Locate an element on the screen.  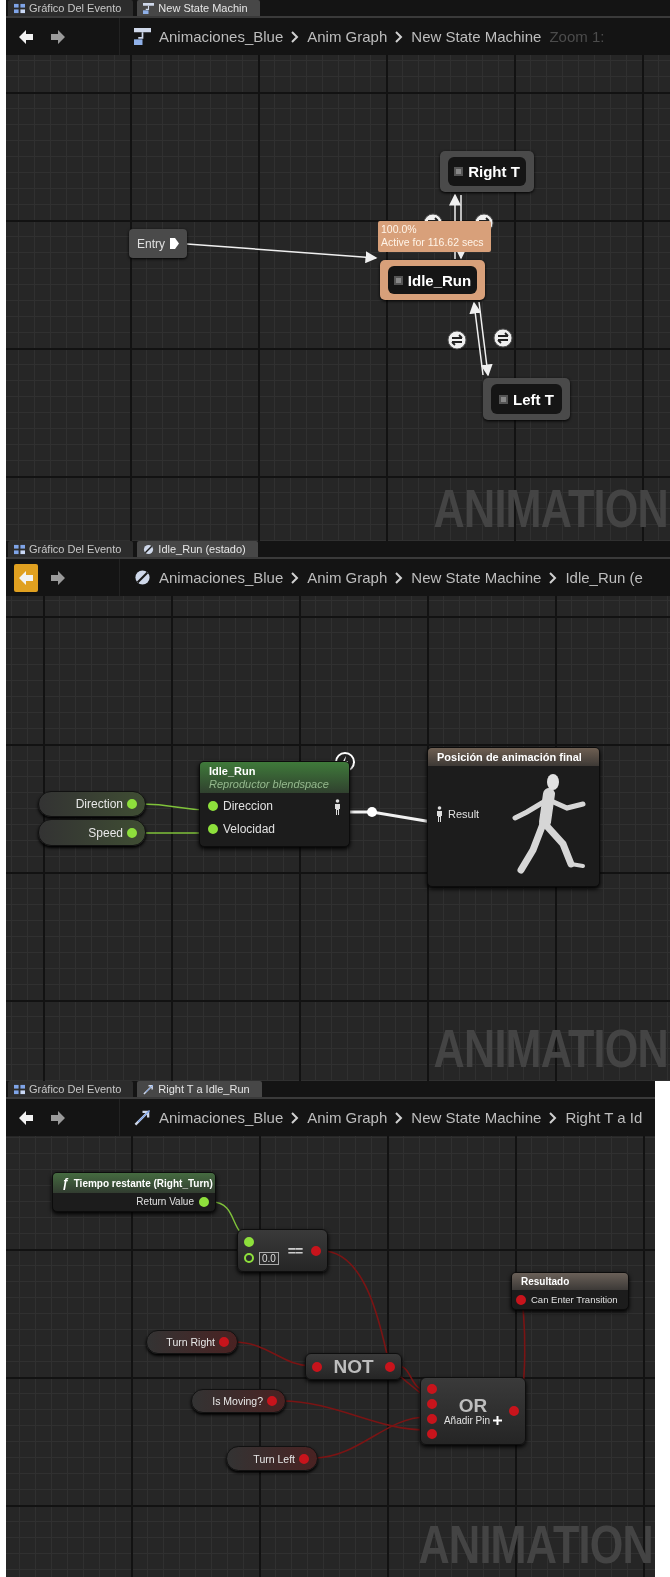
state-node: Right T is located at coordinates (487, 171).